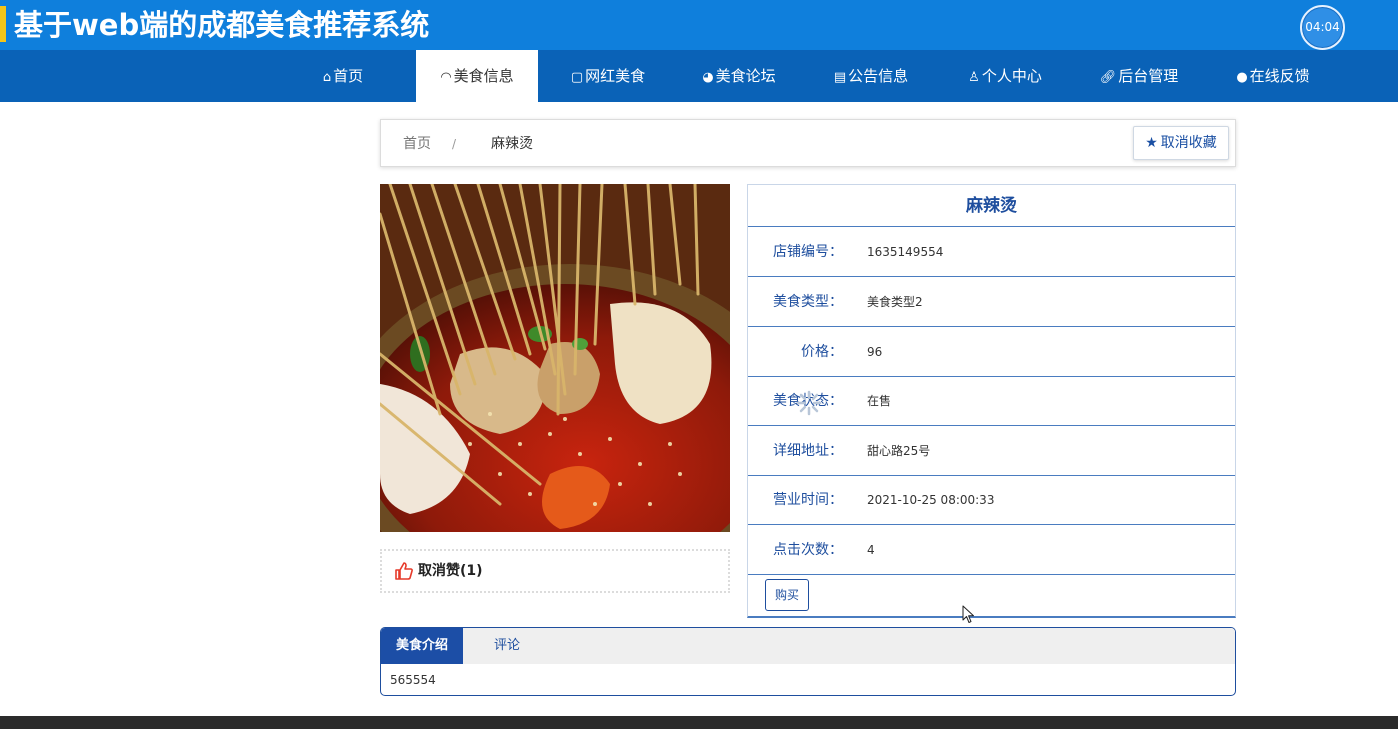 This screenshot has height=729, width=1398. Describe the element at coordinates (991, 451) in the screenshot. I see `detail-row-address: 详细地址： 甜心路25号` at that location.